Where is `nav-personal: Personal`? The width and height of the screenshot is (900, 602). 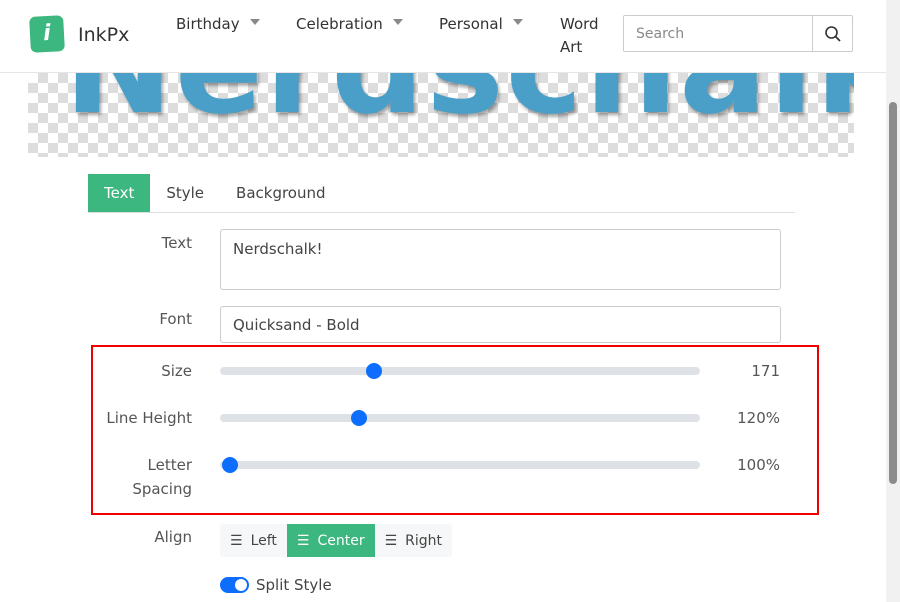 nav-personal: Personal is located at coordinates (481, 24).